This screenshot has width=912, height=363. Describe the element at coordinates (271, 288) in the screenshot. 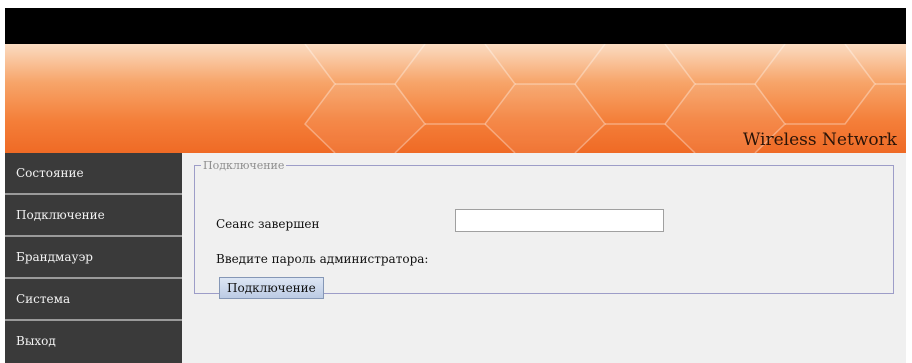

I see `connect-button: Подключение` at that location.